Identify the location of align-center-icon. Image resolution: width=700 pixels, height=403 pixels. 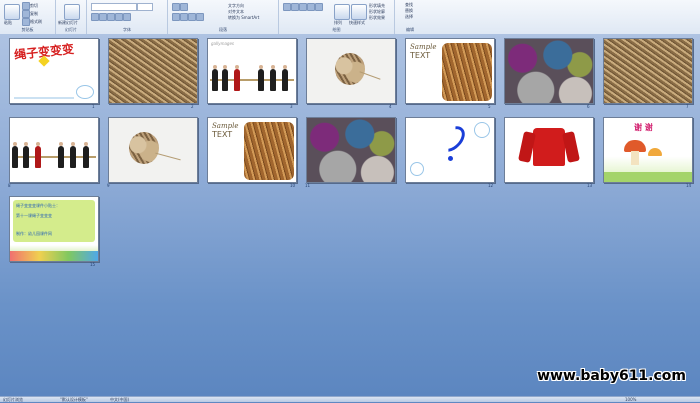
(184, 17).